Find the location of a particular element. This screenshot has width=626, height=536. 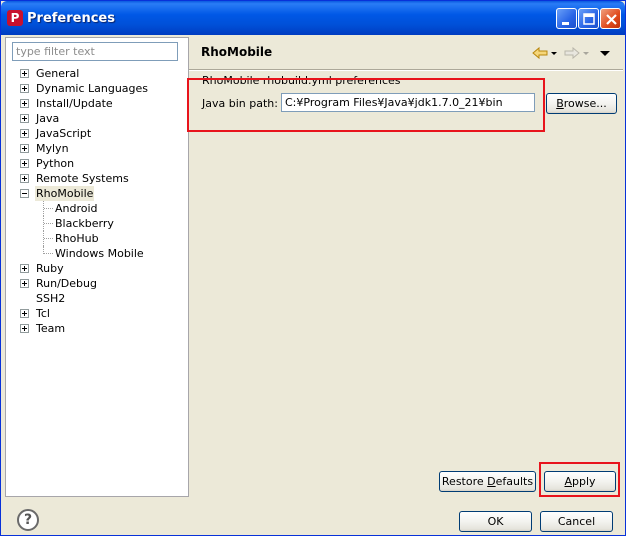

tree-item-label: Dynamic Languages is located at coordinates (92, 88).